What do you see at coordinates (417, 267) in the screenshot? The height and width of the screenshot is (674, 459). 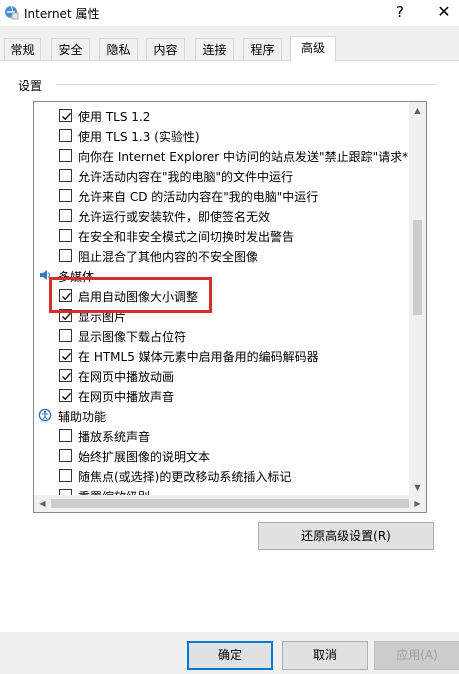 I see `vertical-scroll-thumb` at bounding box center [417, 267].